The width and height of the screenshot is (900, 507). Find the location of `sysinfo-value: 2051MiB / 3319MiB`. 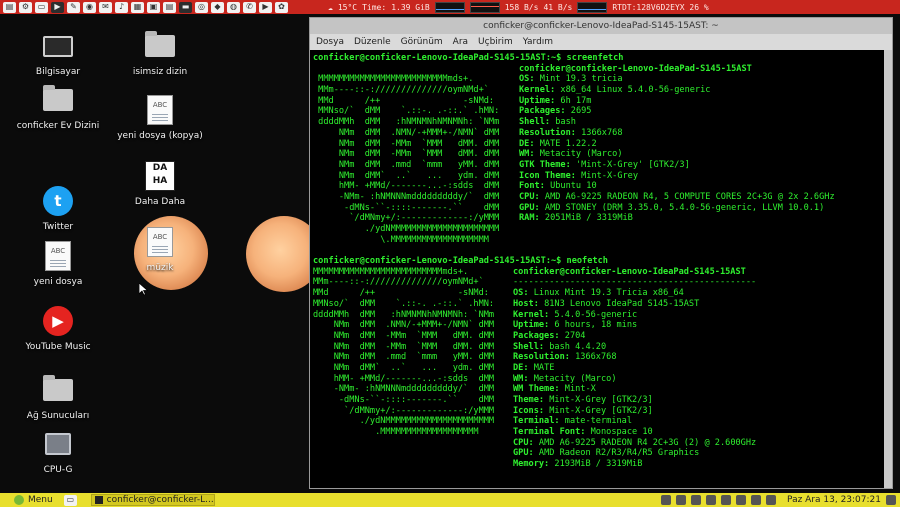

sysinfo-value: 2051MiB / 3319MiB is located at coordinates (588, 218).